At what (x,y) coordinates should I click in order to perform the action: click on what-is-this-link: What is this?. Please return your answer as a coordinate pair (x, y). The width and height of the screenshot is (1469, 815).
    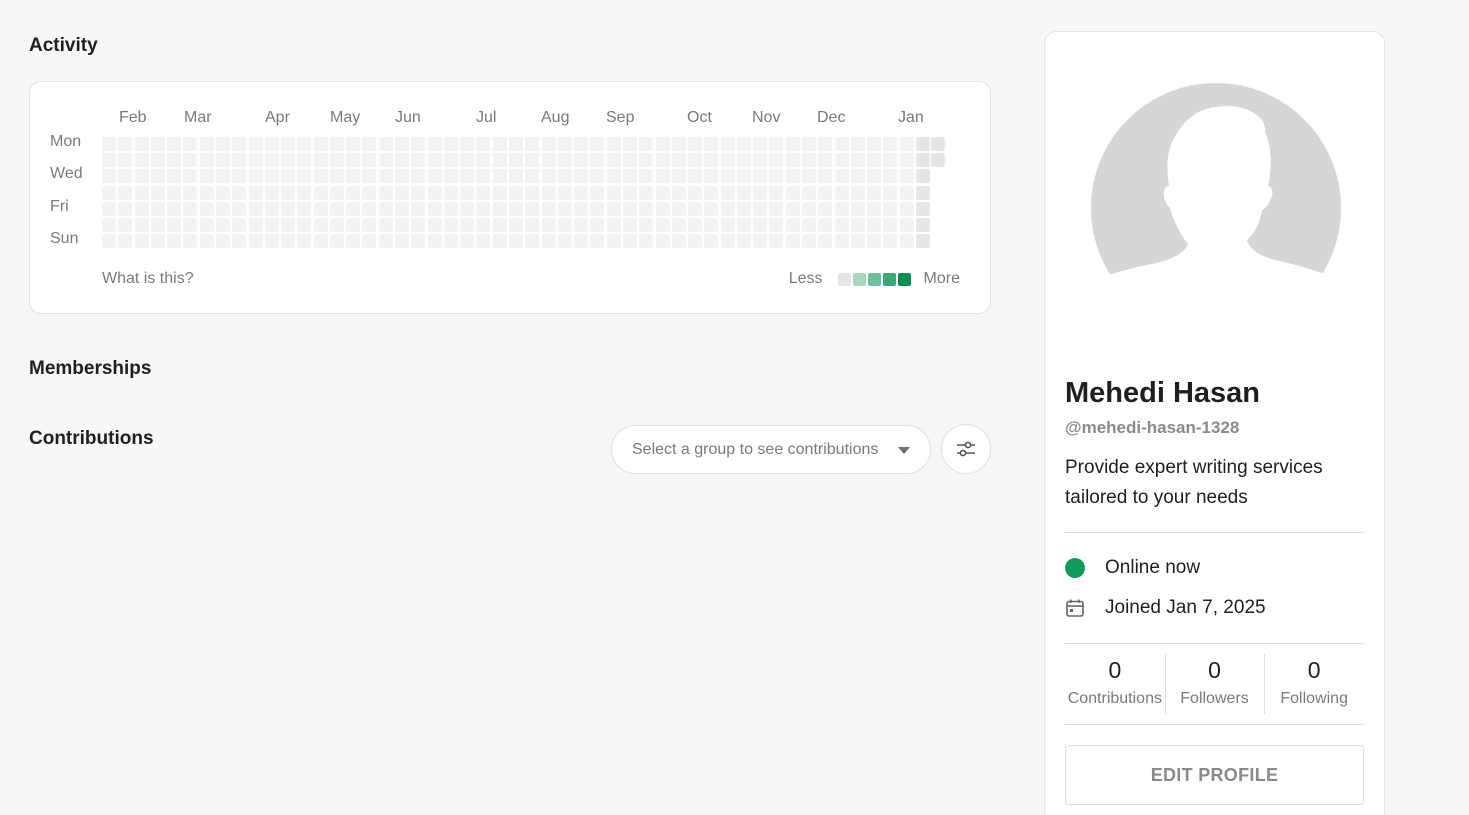
    Looking at the image, I should click on (148, 279).